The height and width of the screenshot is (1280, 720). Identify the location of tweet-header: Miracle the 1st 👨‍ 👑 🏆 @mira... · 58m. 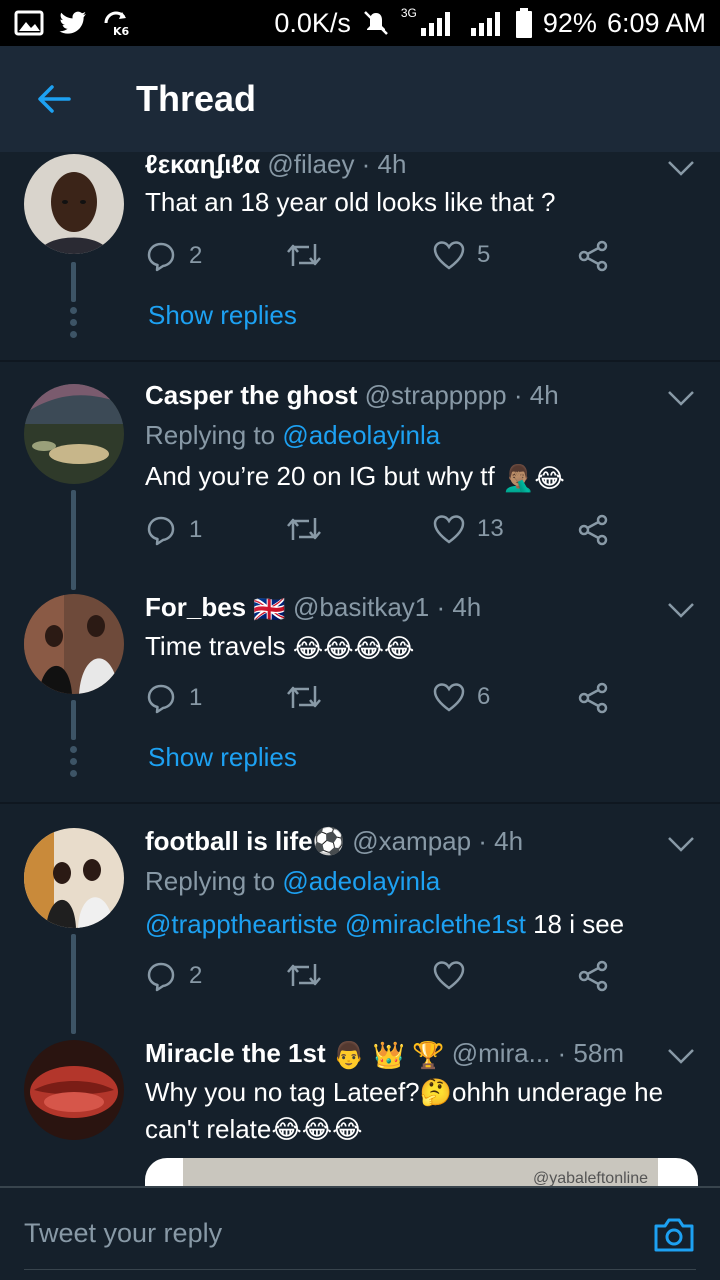
(384, 1054).